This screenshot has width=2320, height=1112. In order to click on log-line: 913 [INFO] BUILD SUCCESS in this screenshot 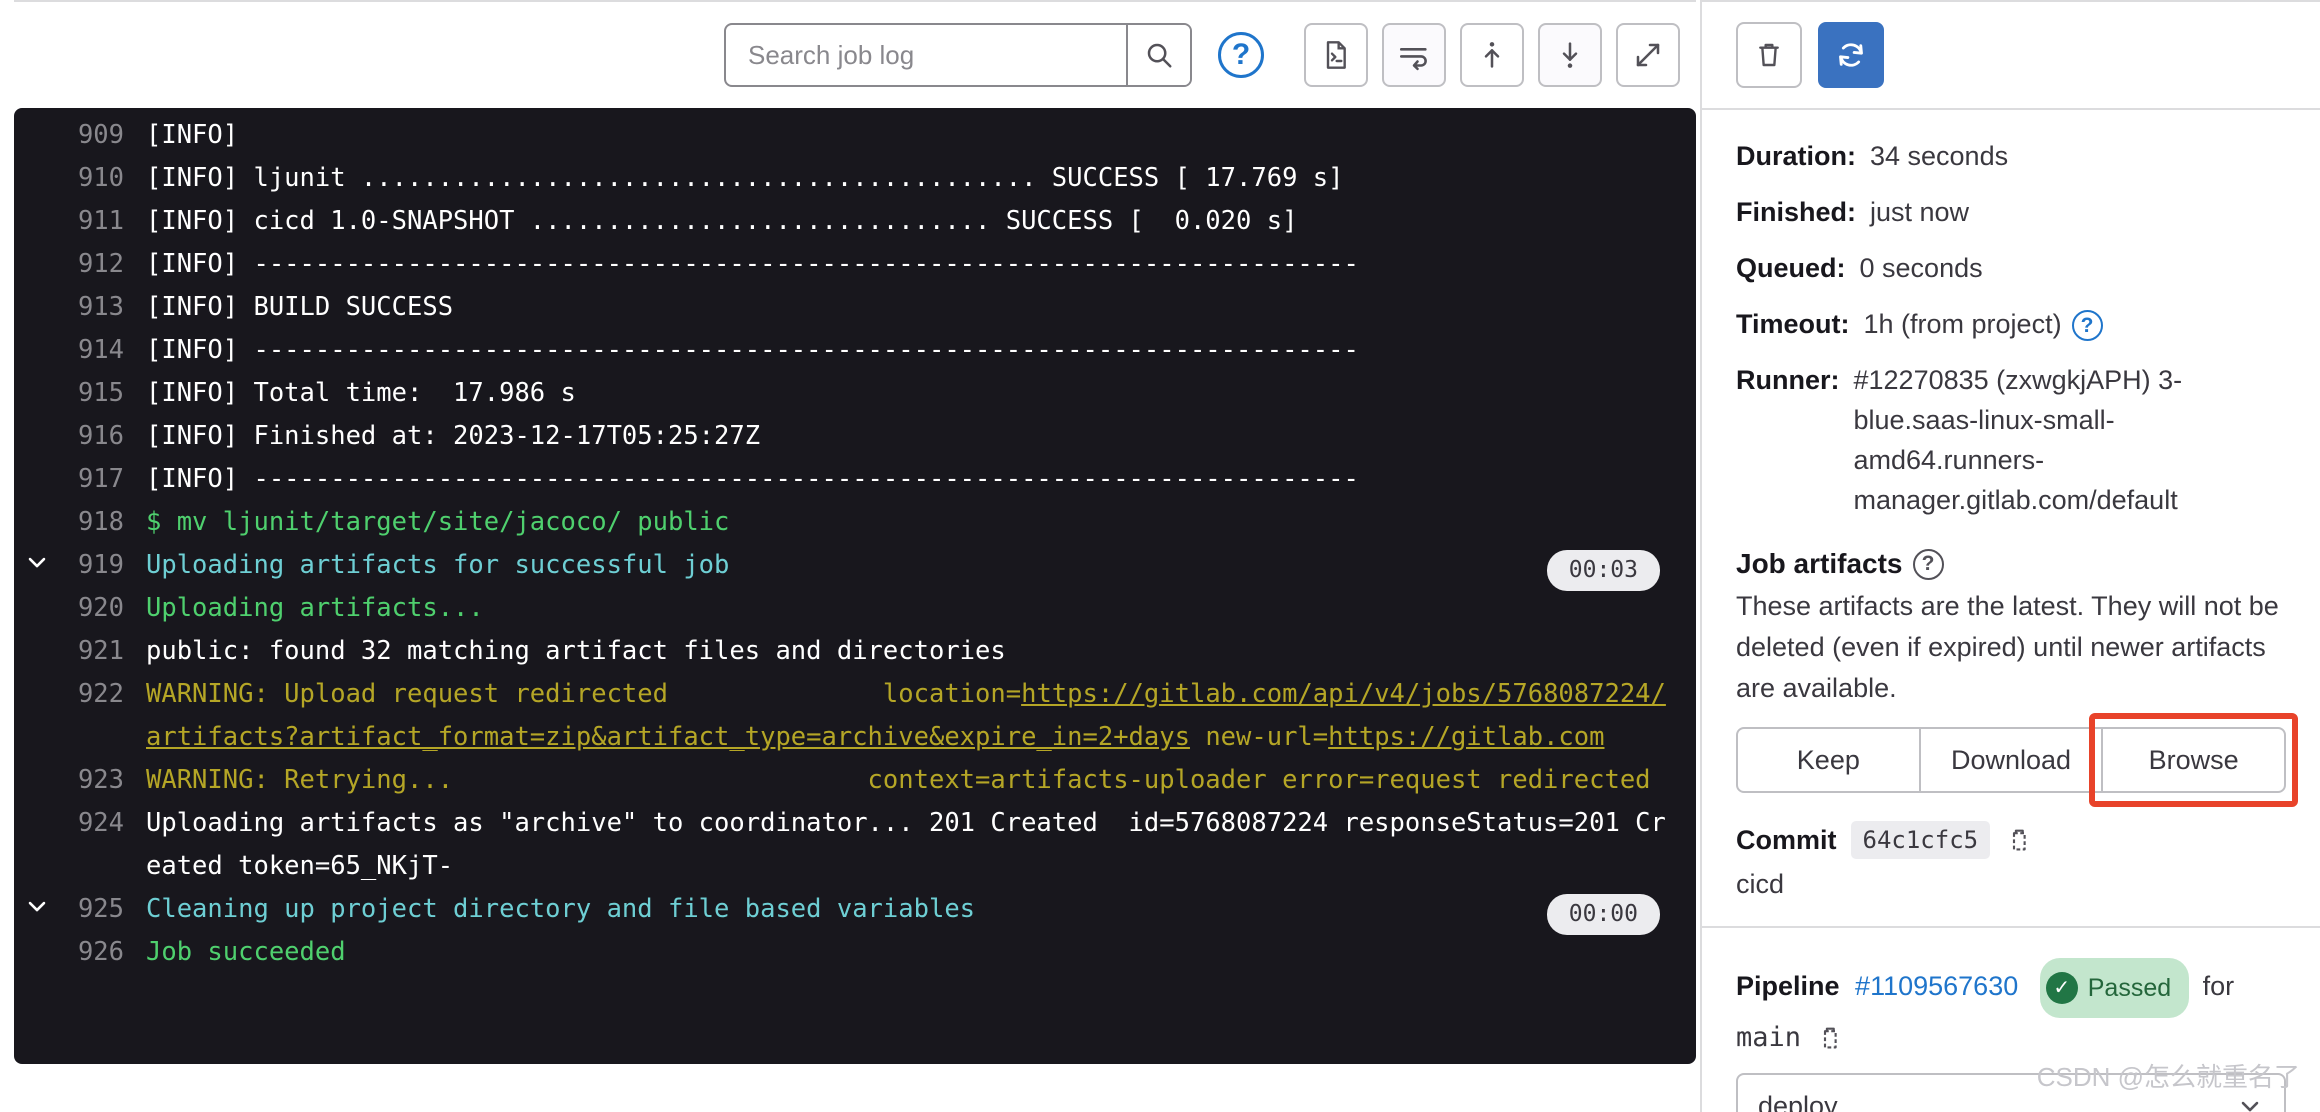, I will do `click(855, 307)`.